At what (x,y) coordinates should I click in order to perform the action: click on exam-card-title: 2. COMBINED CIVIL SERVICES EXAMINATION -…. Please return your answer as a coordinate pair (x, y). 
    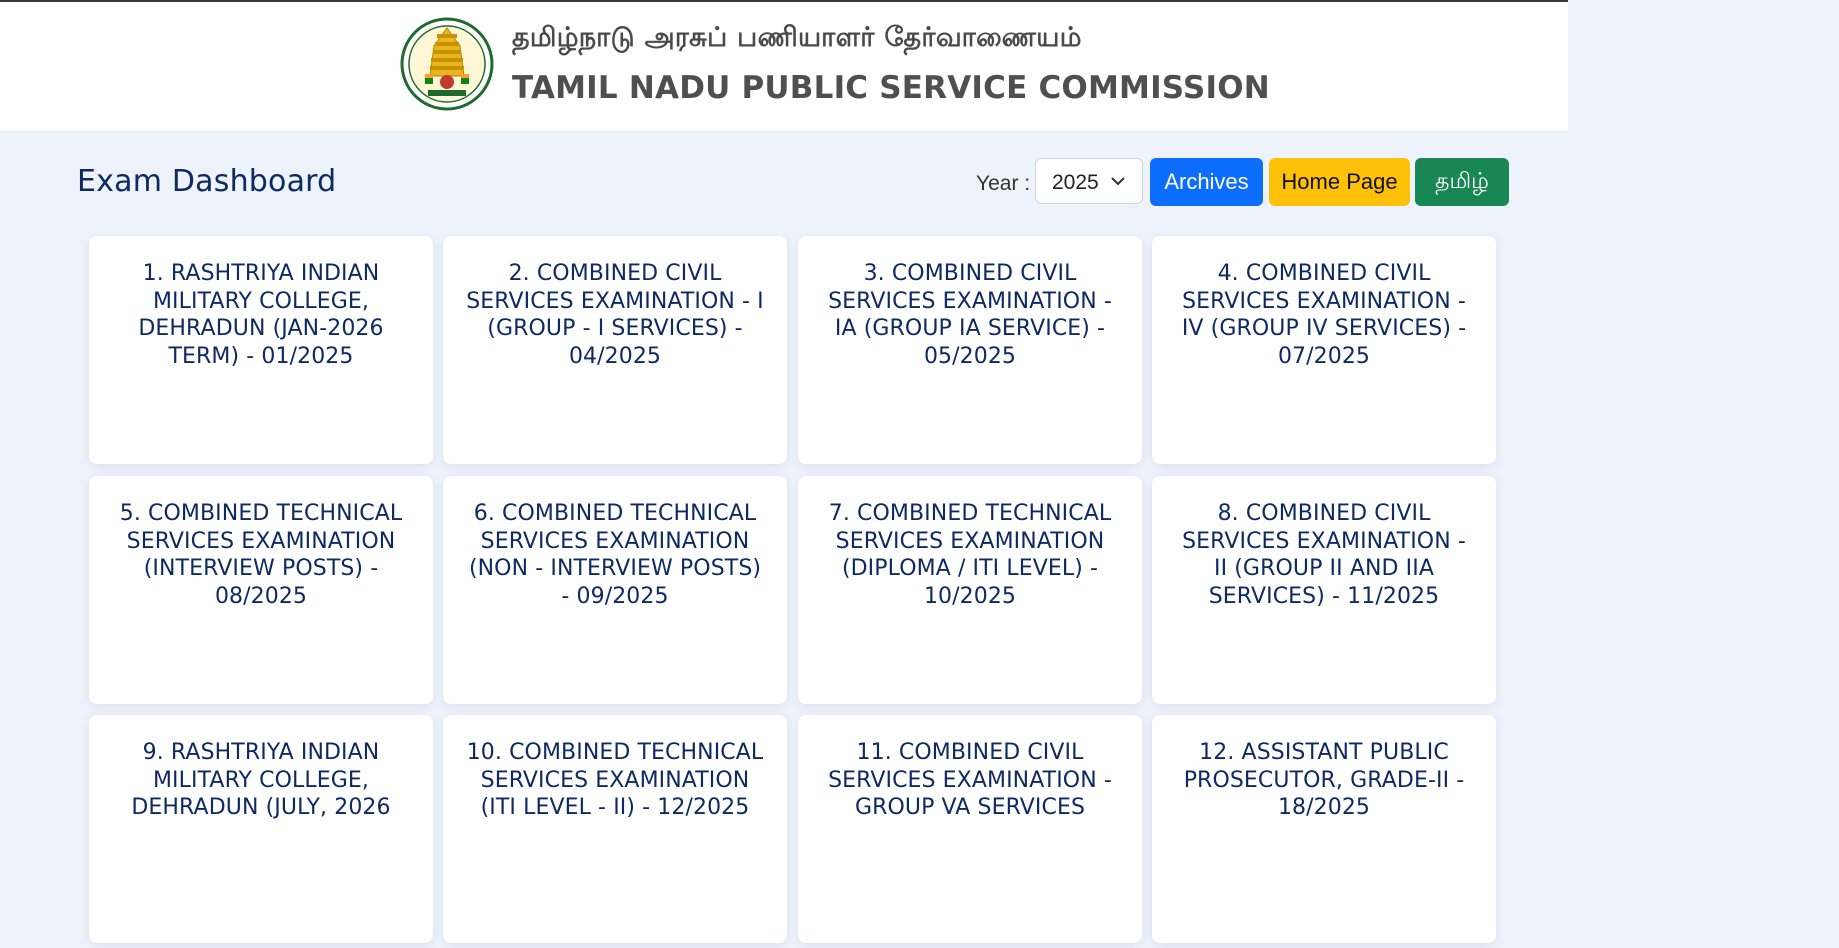
    Looking at the image, I should click on (615, 315).